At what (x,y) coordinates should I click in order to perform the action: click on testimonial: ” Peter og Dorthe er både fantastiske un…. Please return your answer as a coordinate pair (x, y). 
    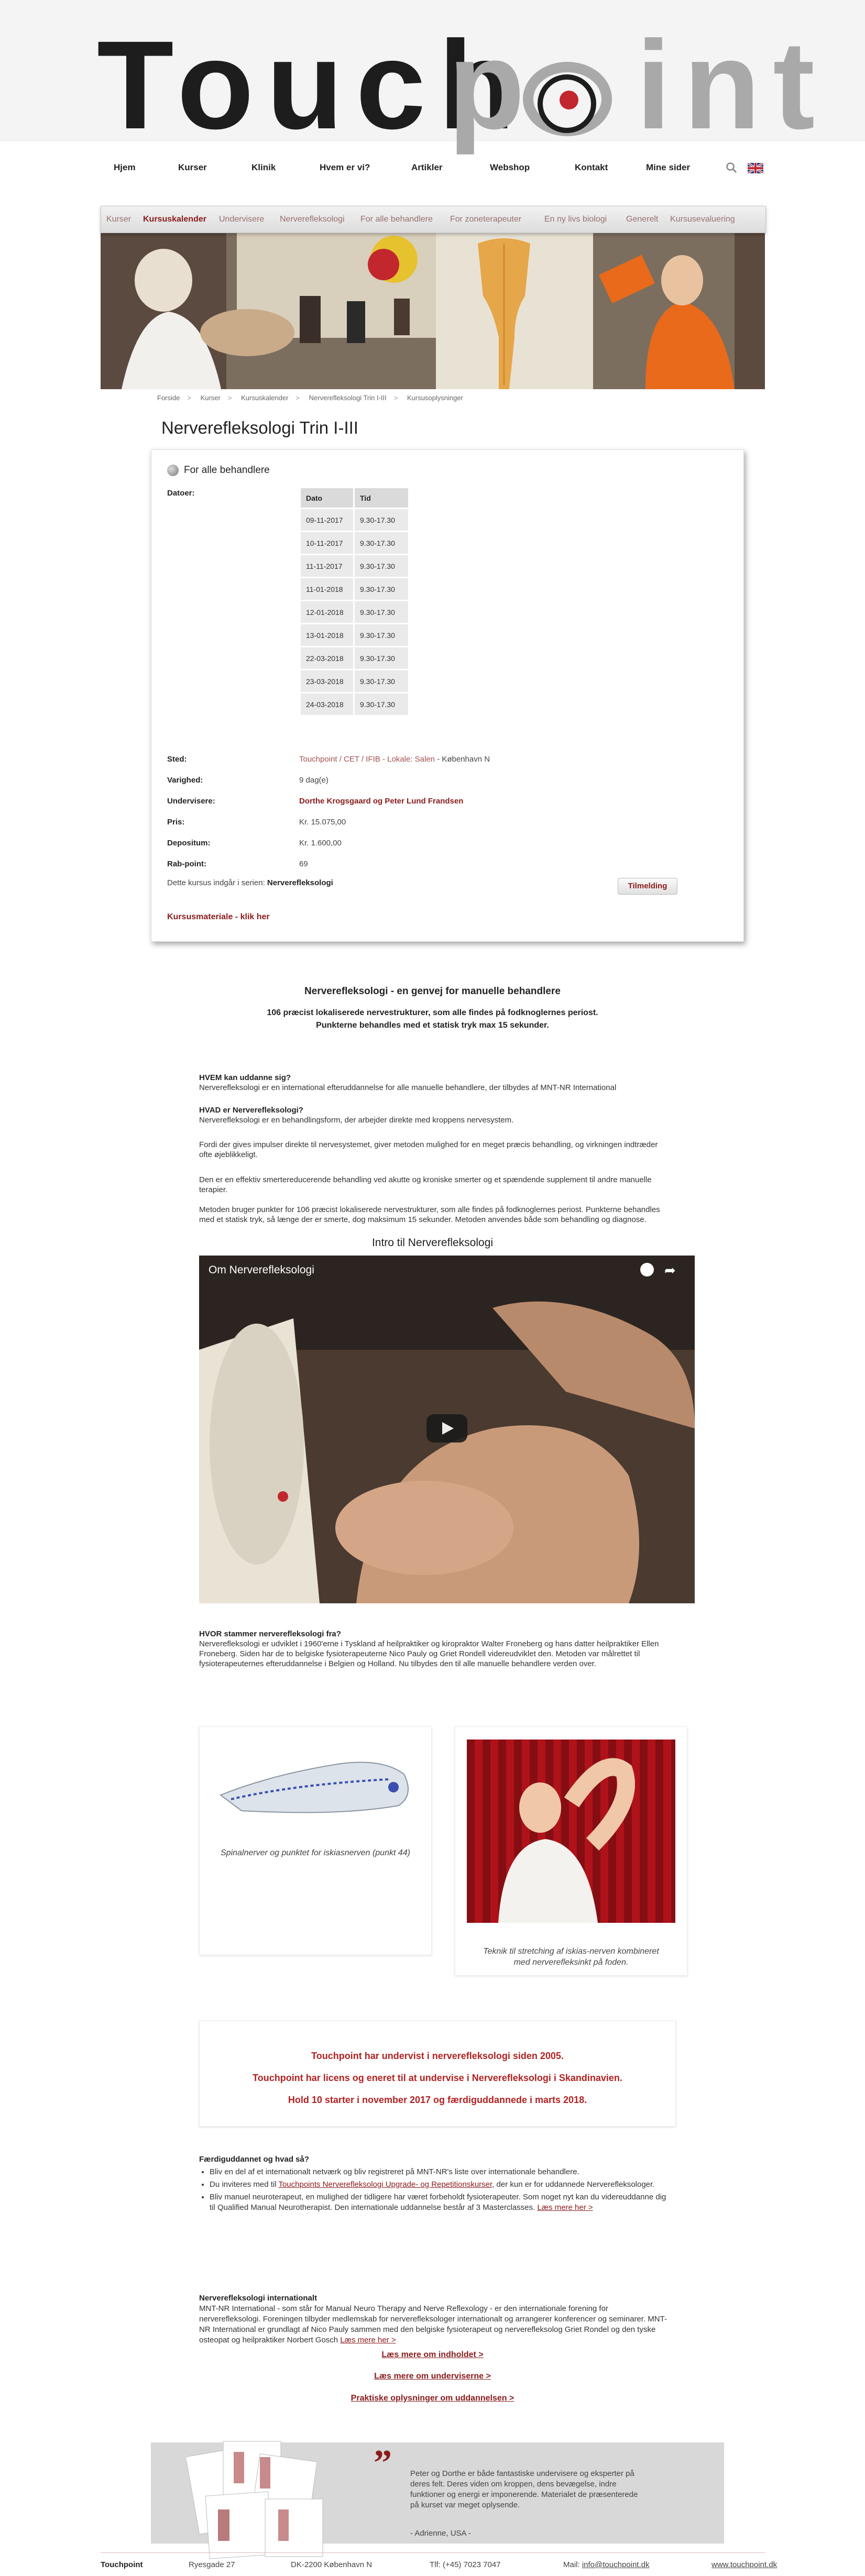
    Looking at the image, I should click on (438, 2500).